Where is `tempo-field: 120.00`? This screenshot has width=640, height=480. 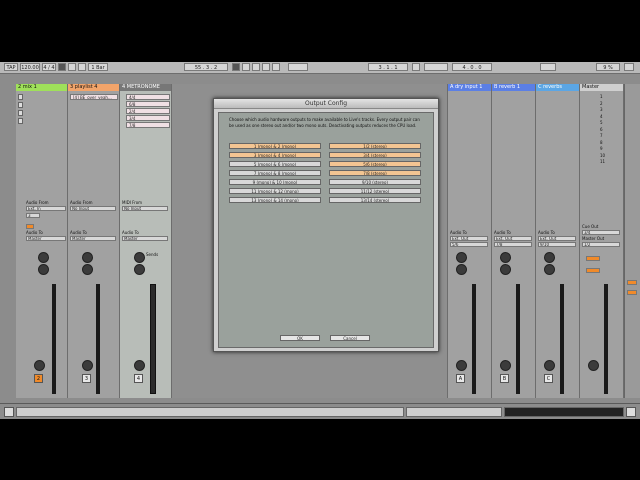 tempo-field: 120.00 is located at coordinates (30, 67).